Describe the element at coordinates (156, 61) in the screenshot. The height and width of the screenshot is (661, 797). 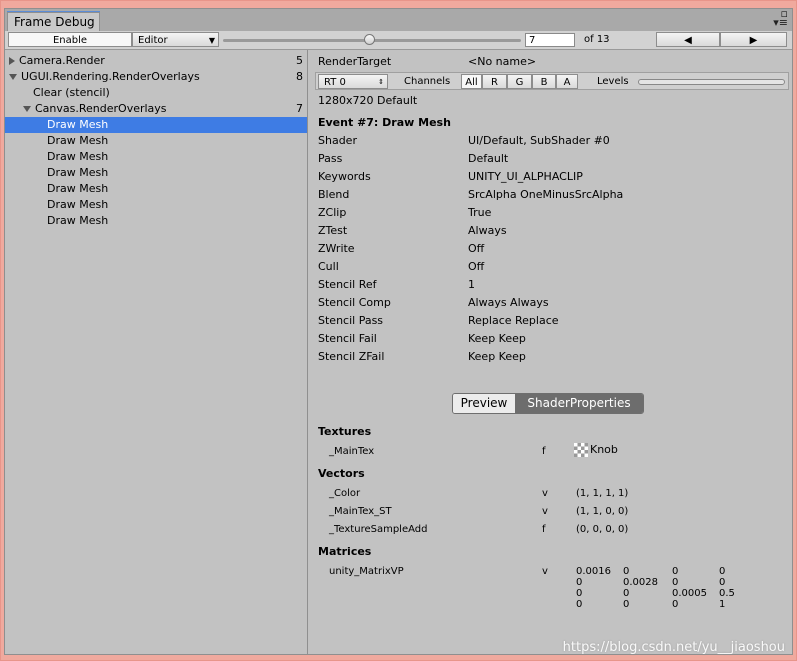
I see `tree-item: Camera.Render 5` at that location.